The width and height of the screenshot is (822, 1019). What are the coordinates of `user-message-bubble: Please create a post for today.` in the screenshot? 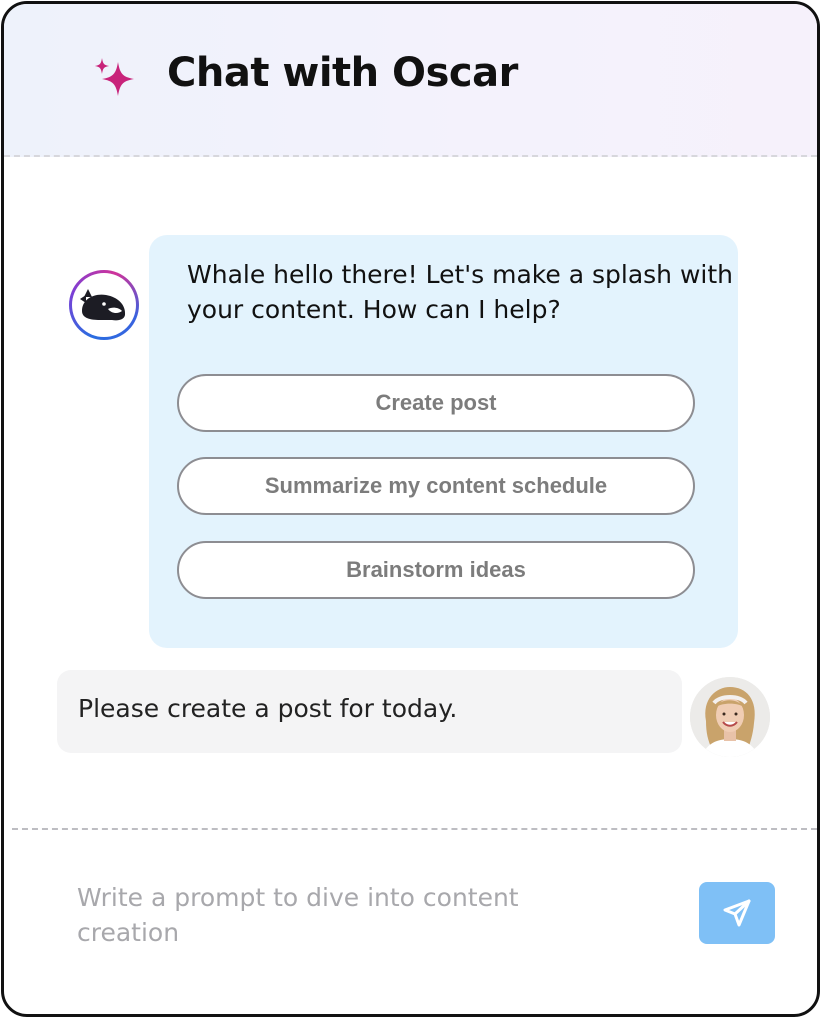 It's located at (369, 711).